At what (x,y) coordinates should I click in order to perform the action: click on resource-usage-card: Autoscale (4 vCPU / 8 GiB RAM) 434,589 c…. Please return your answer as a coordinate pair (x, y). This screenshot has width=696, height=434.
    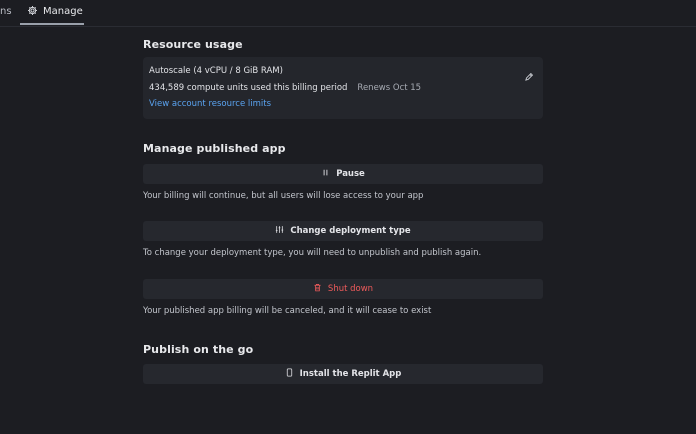
    Looking at the image, I should click on (343, 88).